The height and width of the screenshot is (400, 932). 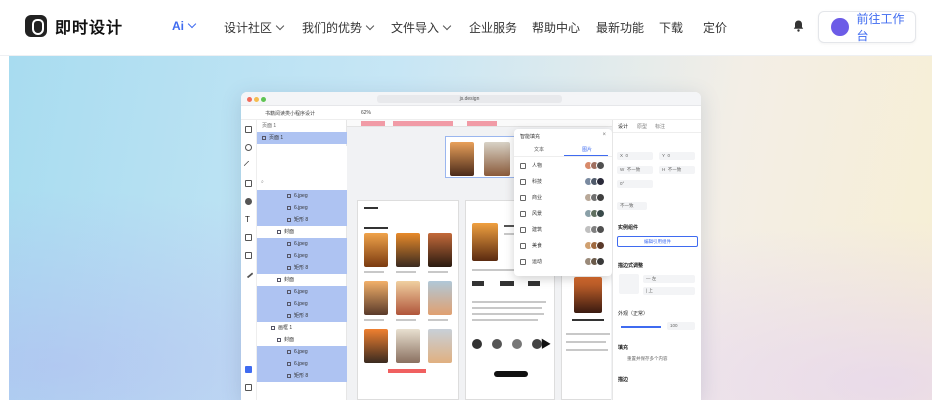 I want to click on search-field: ⌕, so click(x=302, y=182).